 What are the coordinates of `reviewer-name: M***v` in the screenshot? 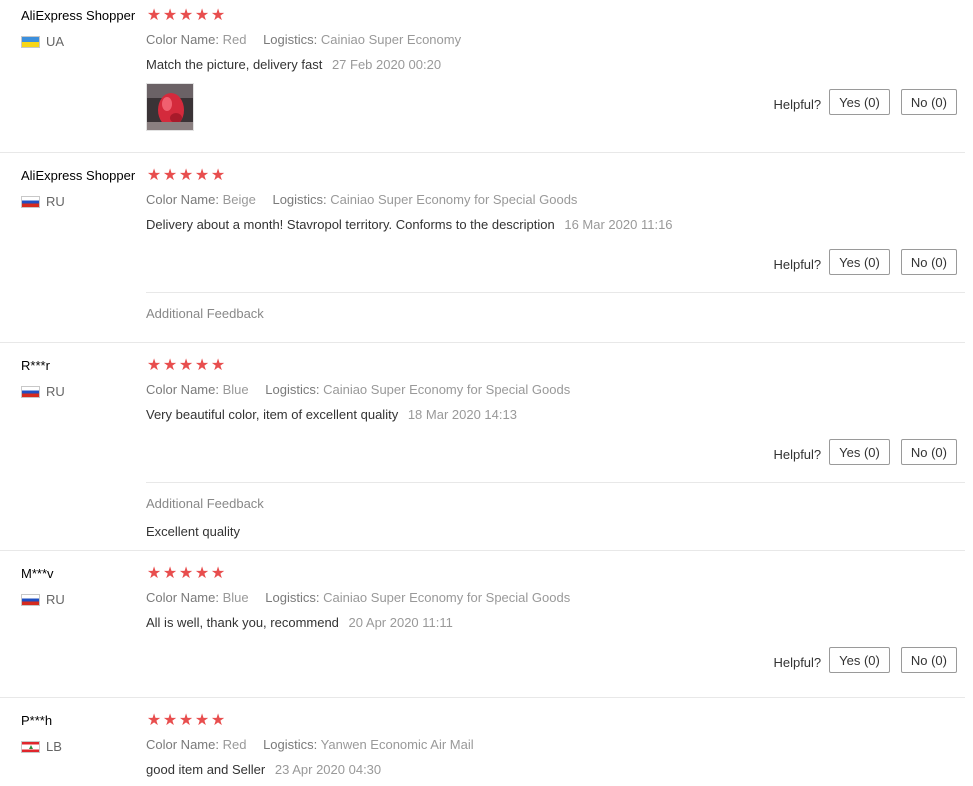 It's located at (37, 573).